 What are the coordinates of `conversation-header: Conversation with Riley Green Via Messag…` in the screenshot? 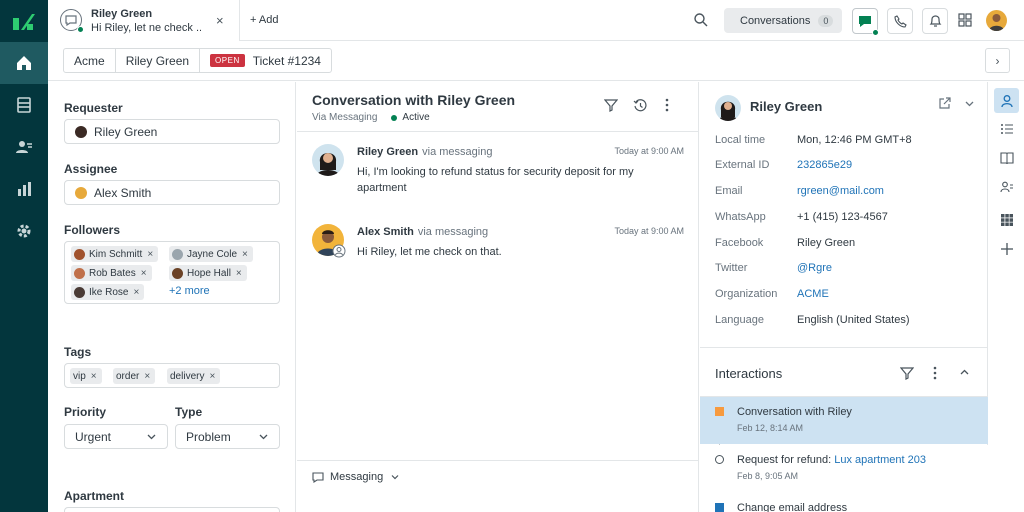 It's located at (498, 107).